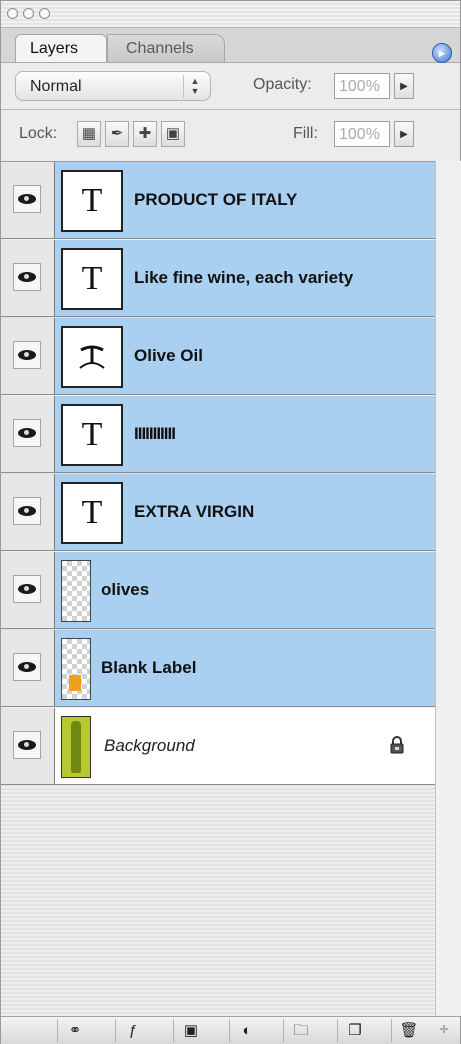 This screenshot has height=1044, width=461. What do you see at coordinates (218, 356) in the screenshot?
I see `layer-row: Olive Oil` at bounding box center [218, 356].